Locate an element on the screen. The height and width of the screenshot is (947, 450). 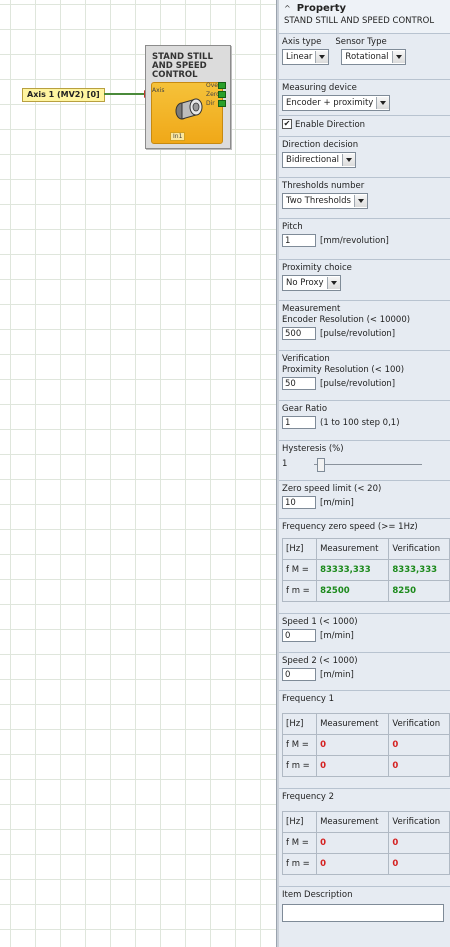
speed2-input: 0 is located at coordinates (299, 674).